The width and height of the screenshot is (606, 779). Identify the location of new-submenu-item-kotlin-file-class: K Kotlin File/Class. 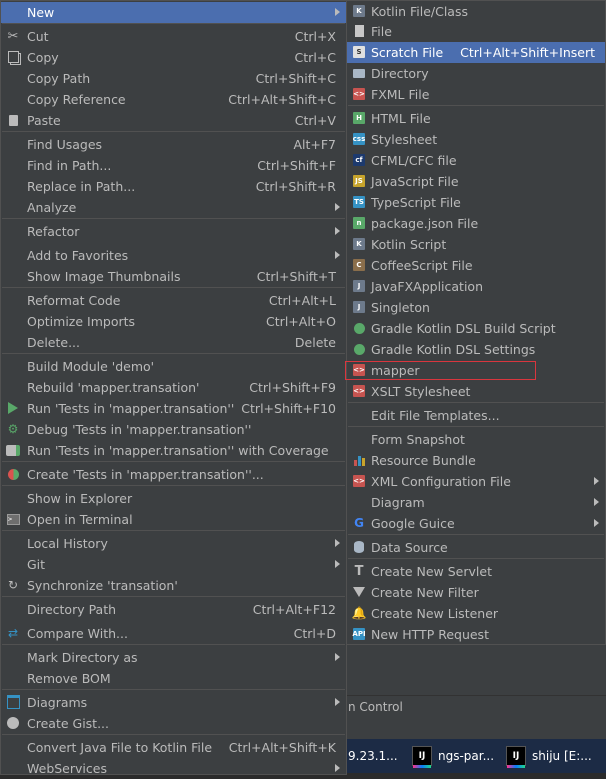
(476, 11).